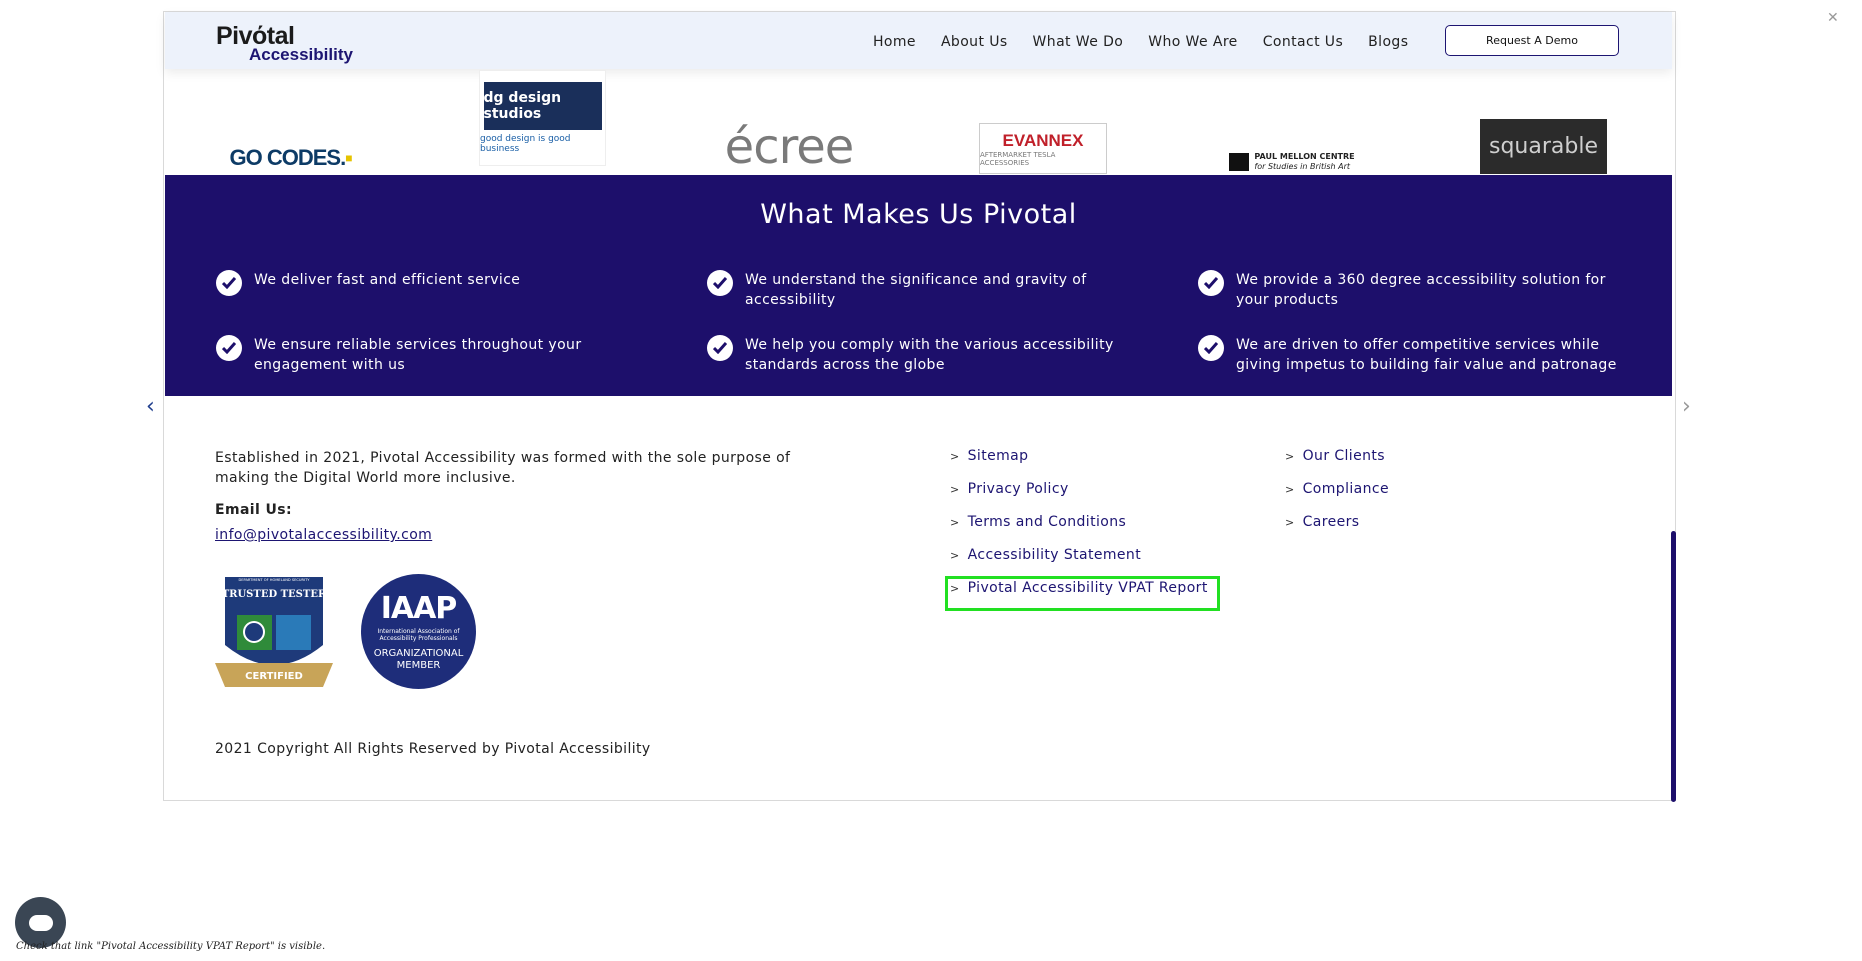 This screenshot has width=1862, height=961. What do you see at coordinates (323, 535) in the screenshot?
I see `email-link: info@pivotalaccessibility.com` at bounding box center [323, 535].